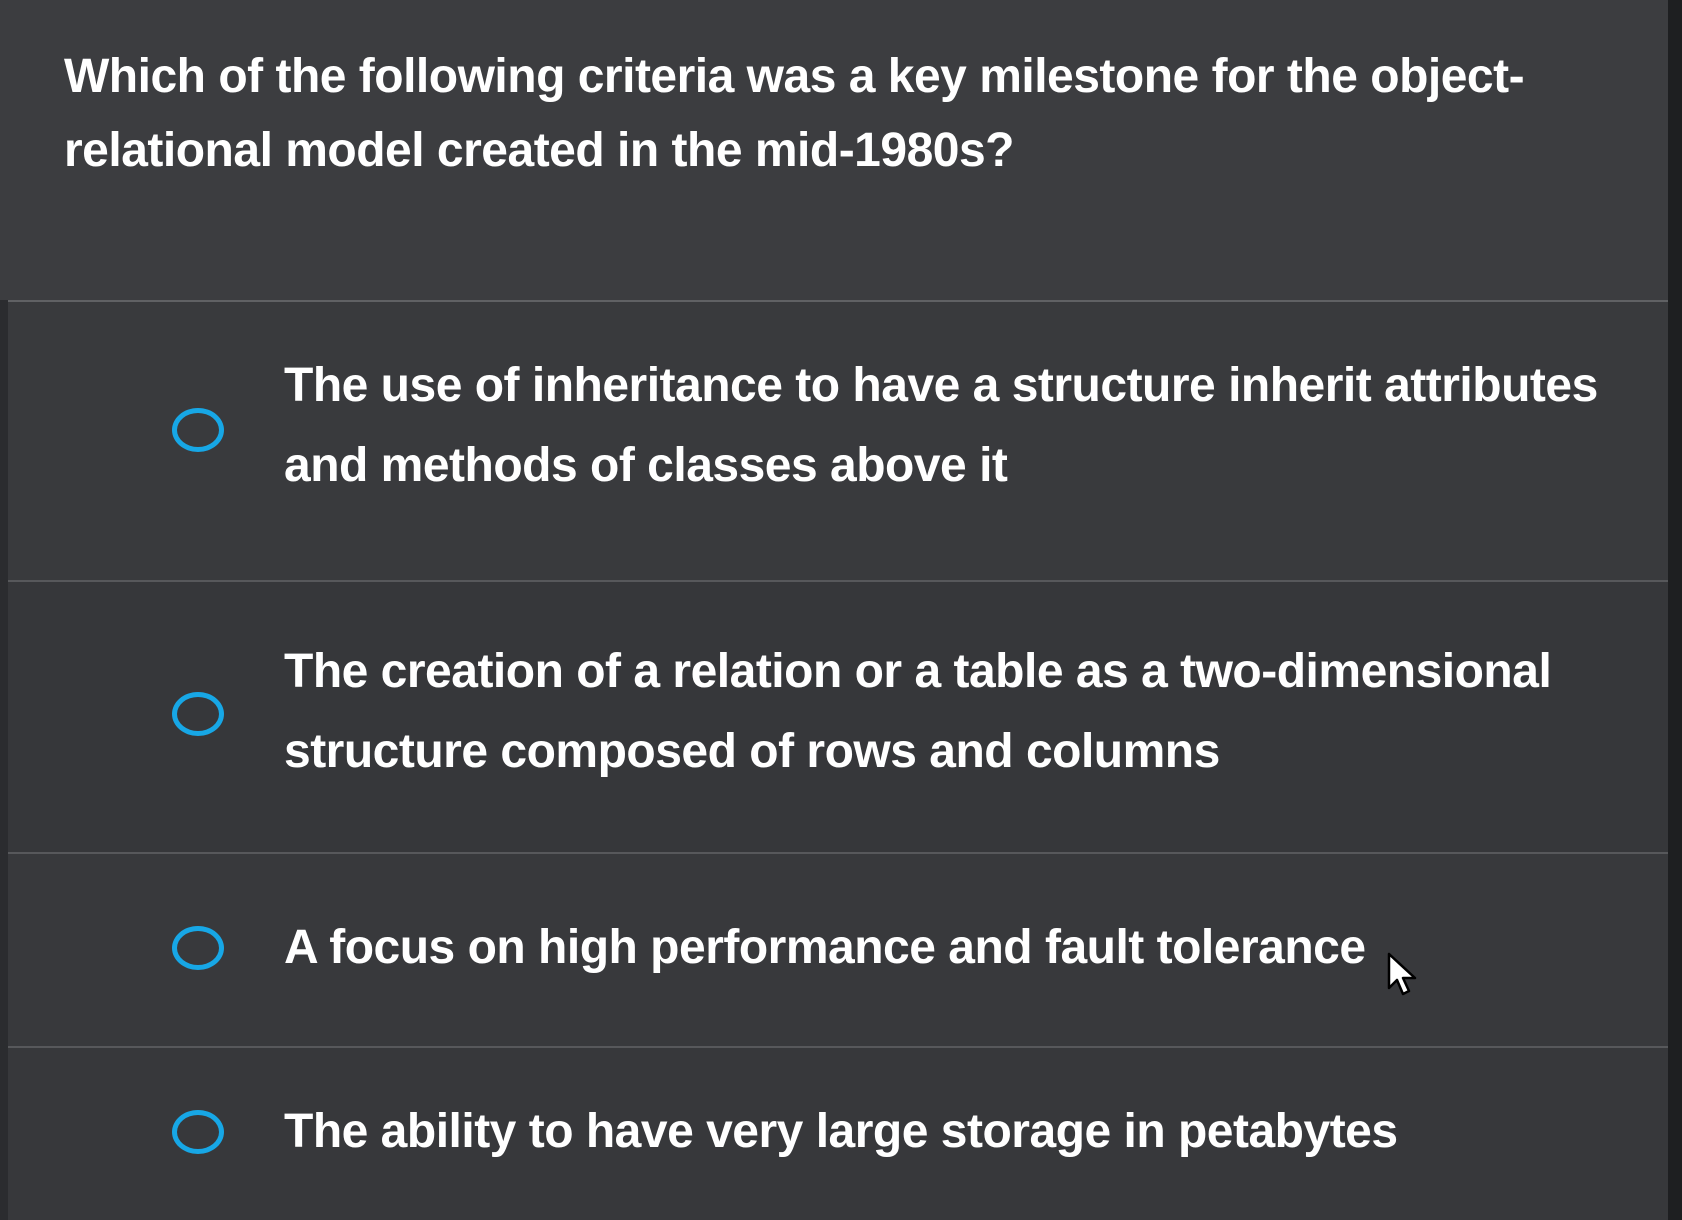 This screenshot has height=1220, width=1682. Describe the element at coordinates (1675, 610) in the screenshot. I see `screen-bezel` at that location.